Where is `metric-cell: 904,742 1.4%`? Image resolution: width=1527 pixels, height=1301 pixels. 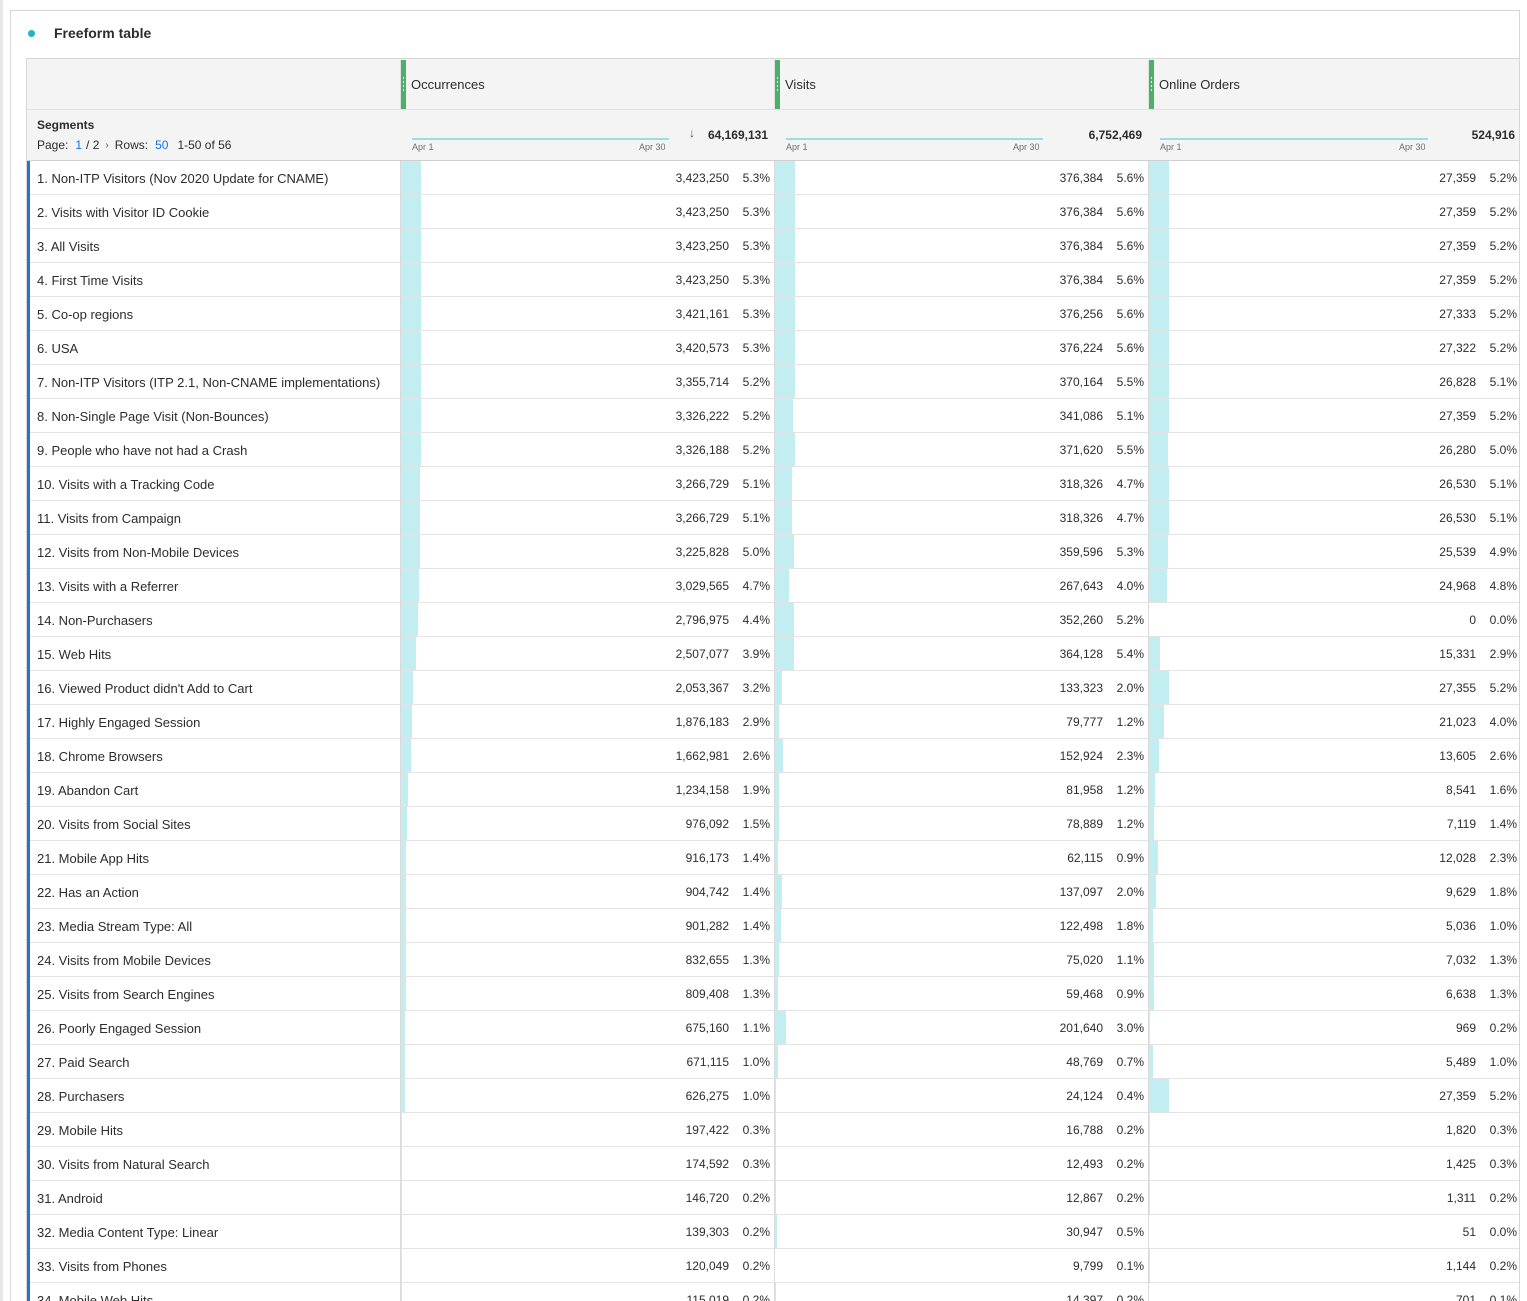
metric-cell: 904,742 1.4% is located at coordinates (587, 892).